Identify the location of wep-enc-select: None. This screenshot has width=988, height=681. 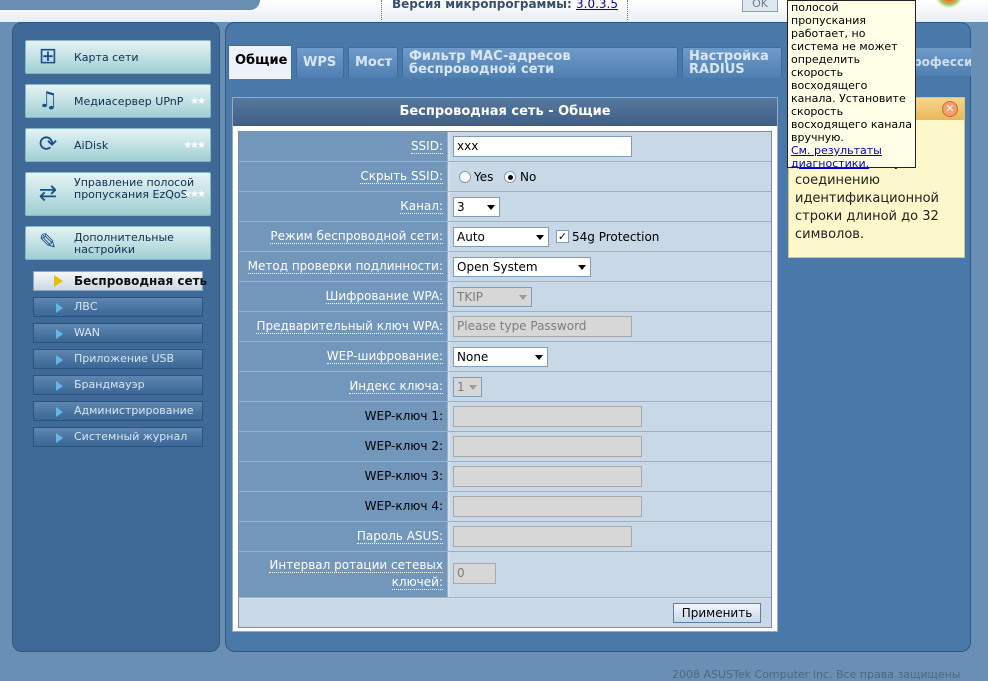
(500, 357).